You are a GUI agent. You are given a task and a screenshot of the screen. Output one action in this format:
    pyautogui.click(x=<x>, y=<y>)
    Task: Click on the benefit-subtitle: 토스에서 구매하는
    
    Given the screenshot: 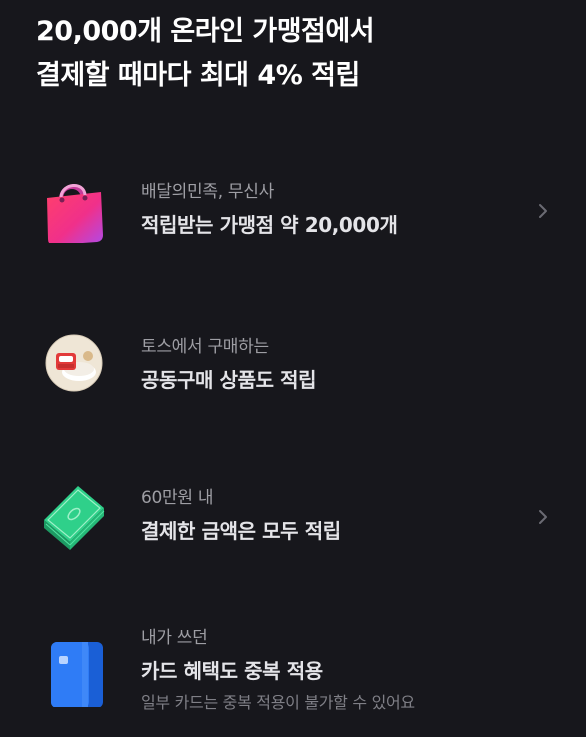 What is the action you would take?
    pyautogui.click(x=205, y=347)
    